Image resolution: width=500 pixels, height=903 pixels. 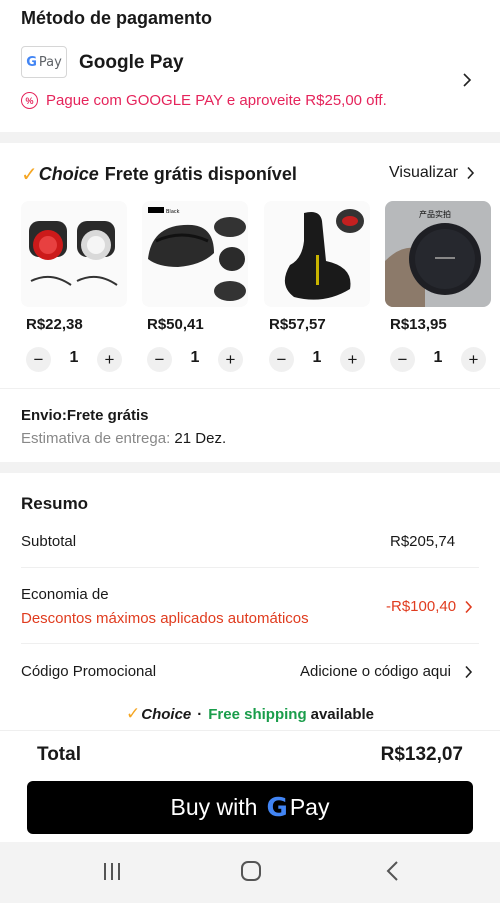 I want to click on product-price: R$57,57, so click(x=297, y=324).